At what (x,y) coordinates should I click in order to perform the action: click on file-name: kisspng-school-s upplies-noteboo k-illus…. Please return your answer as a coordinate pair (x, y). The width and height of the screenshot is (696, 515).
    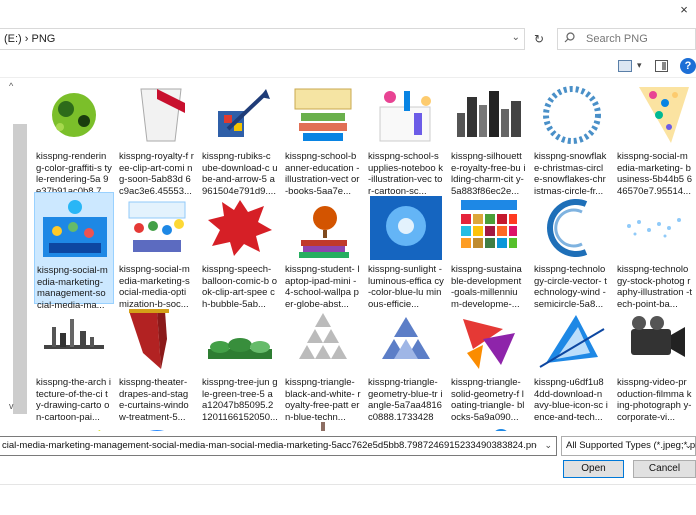
    Looking at the image, I should click on (405, 174).